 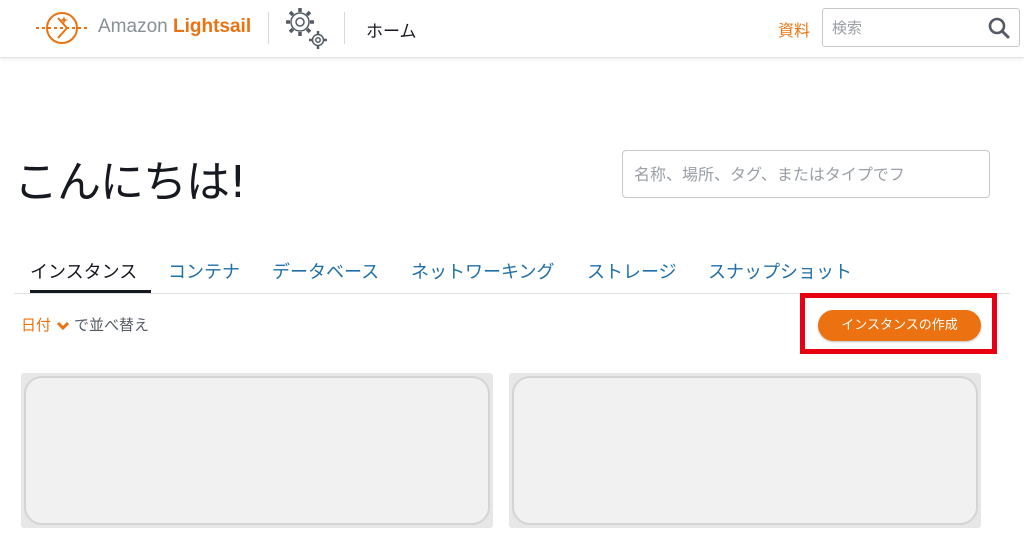 I want to click on filter-input, so click(x=806, y=174).